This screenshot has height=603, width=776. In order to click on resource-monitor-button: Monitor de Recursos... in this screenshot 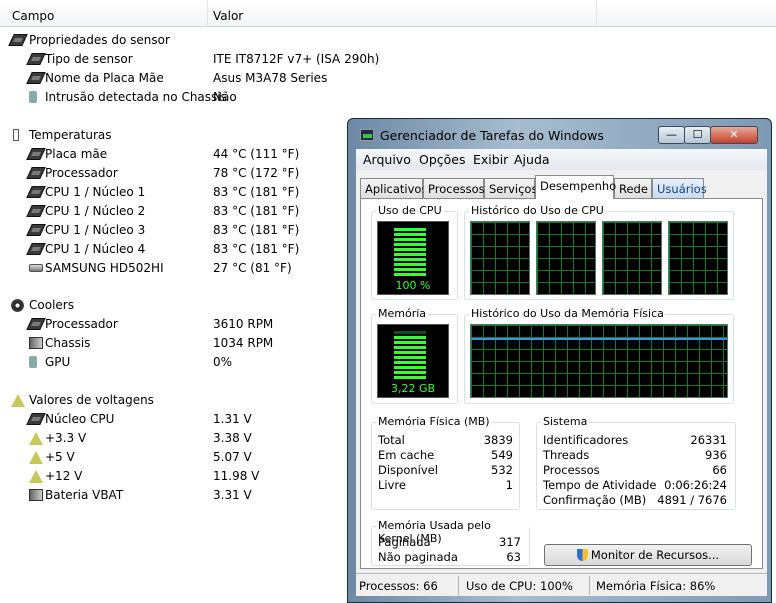, I will do `click(648, 555)`.